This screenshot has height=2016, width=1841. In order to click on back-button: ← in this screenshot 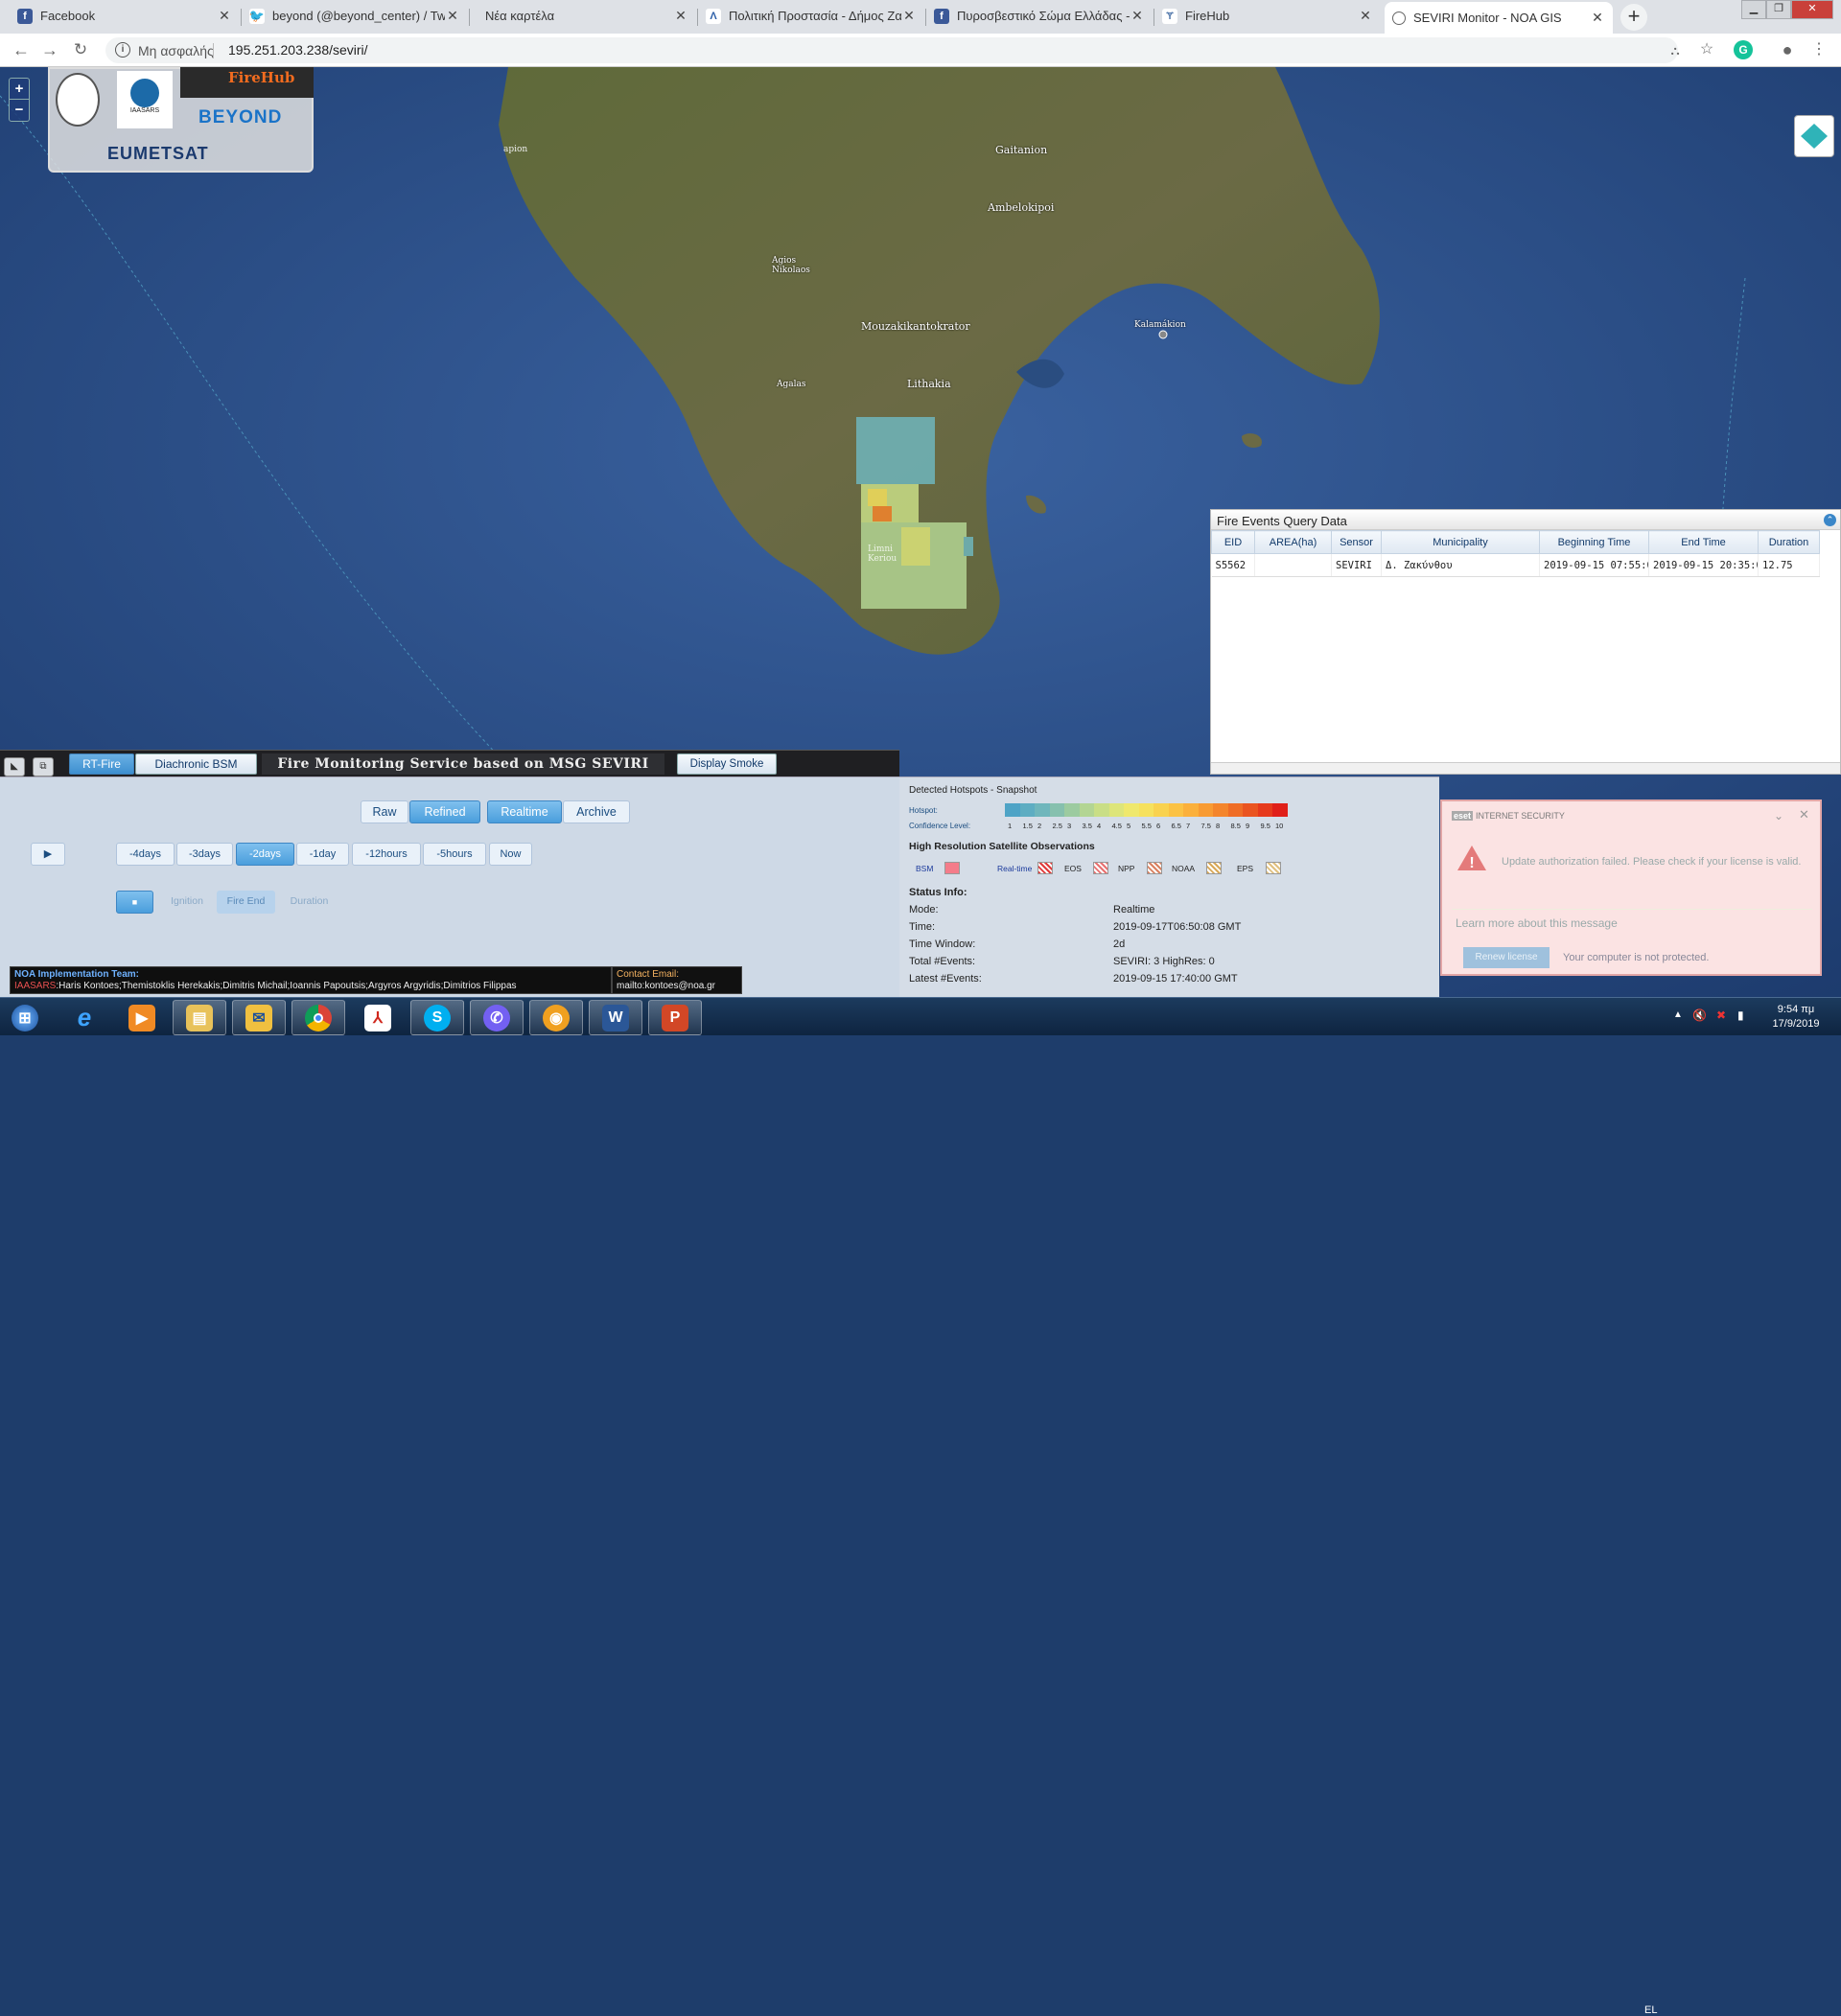, I will do `click(21, 50)`.